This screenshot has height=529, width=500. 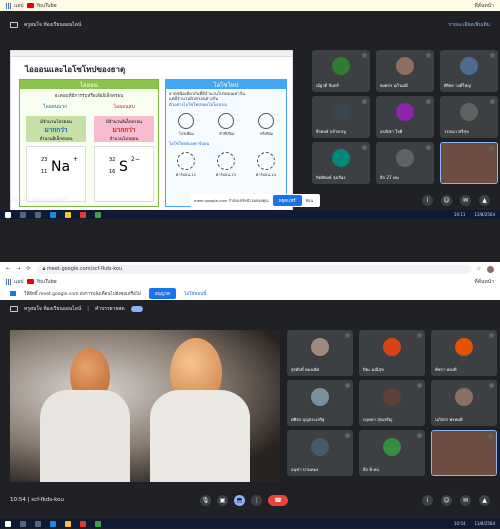 I want to click on profile-avatar, so click(x=490, y=269).